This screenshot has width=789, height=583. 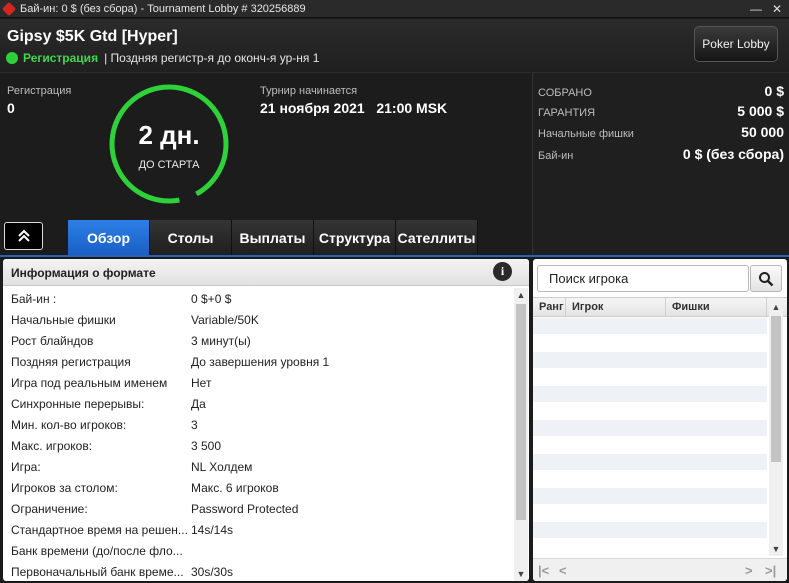 I want to click on prize-value: 0 $ (без сбора), so click(x=733, y=154).